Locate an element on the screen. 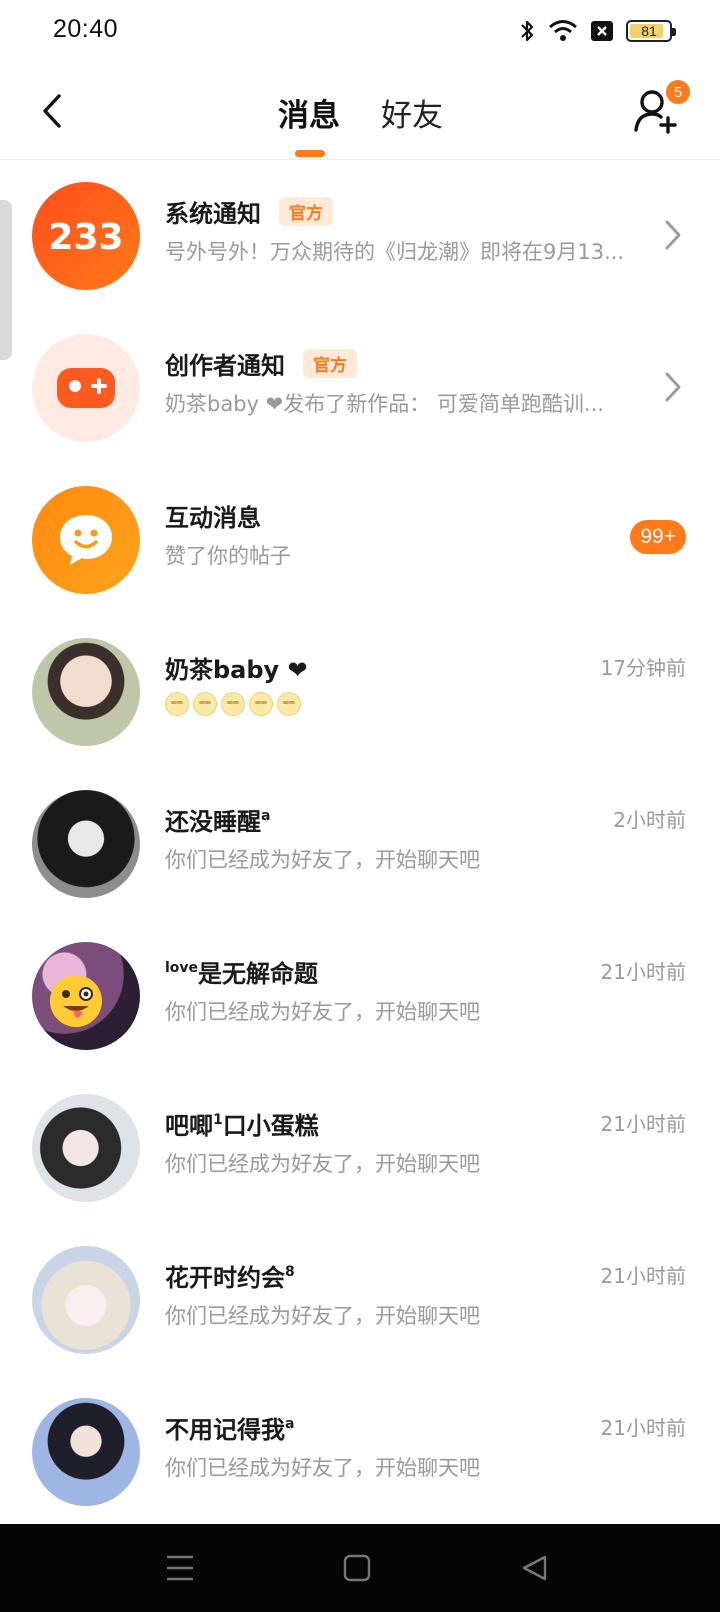 This screenshot has width=720, height=1612. contact-name: 奶茶baby ❤ is located at coordinates (236, 670).